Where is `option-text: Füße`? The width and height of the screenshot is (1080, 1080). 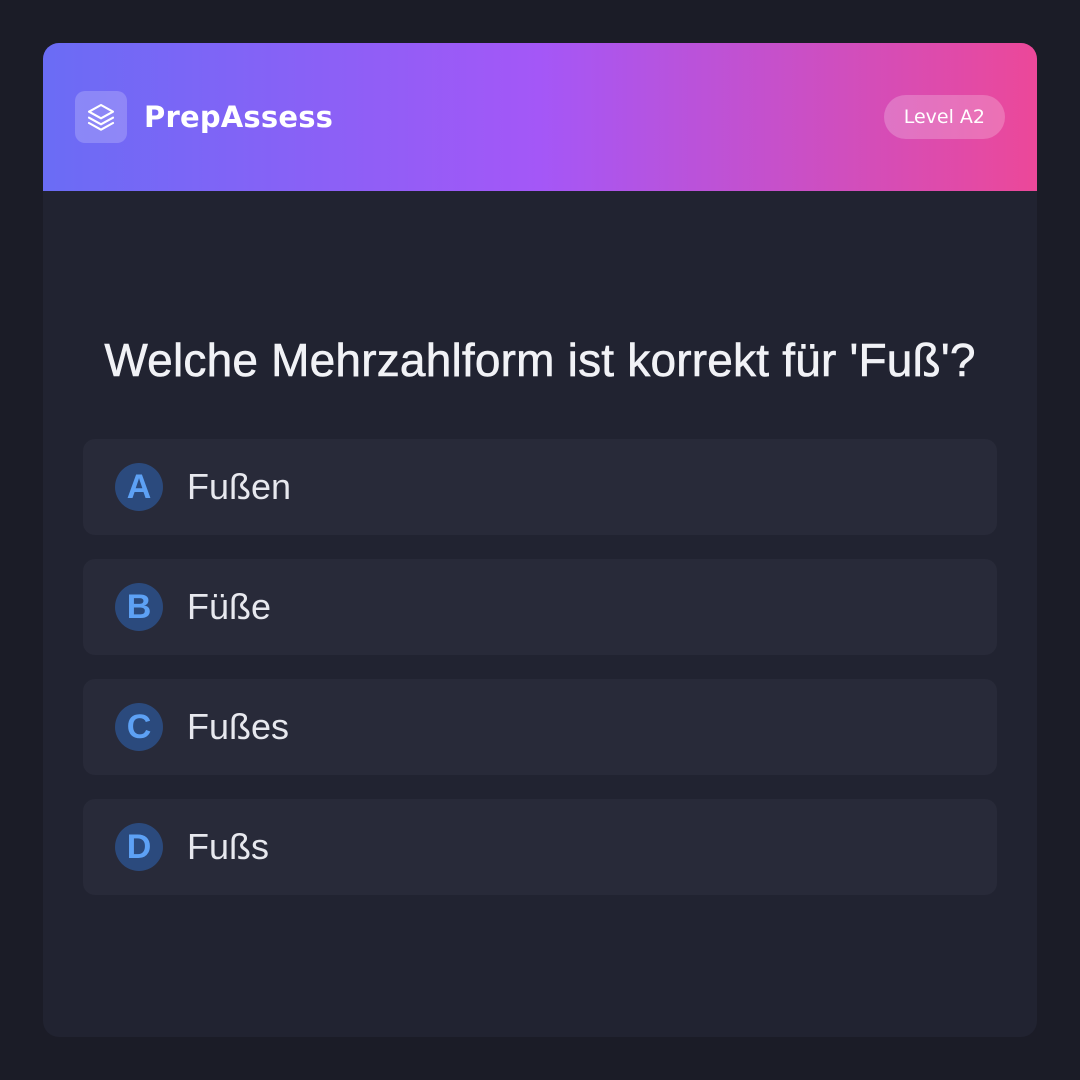
option-text: Füße is located at coordinates (229, 606).